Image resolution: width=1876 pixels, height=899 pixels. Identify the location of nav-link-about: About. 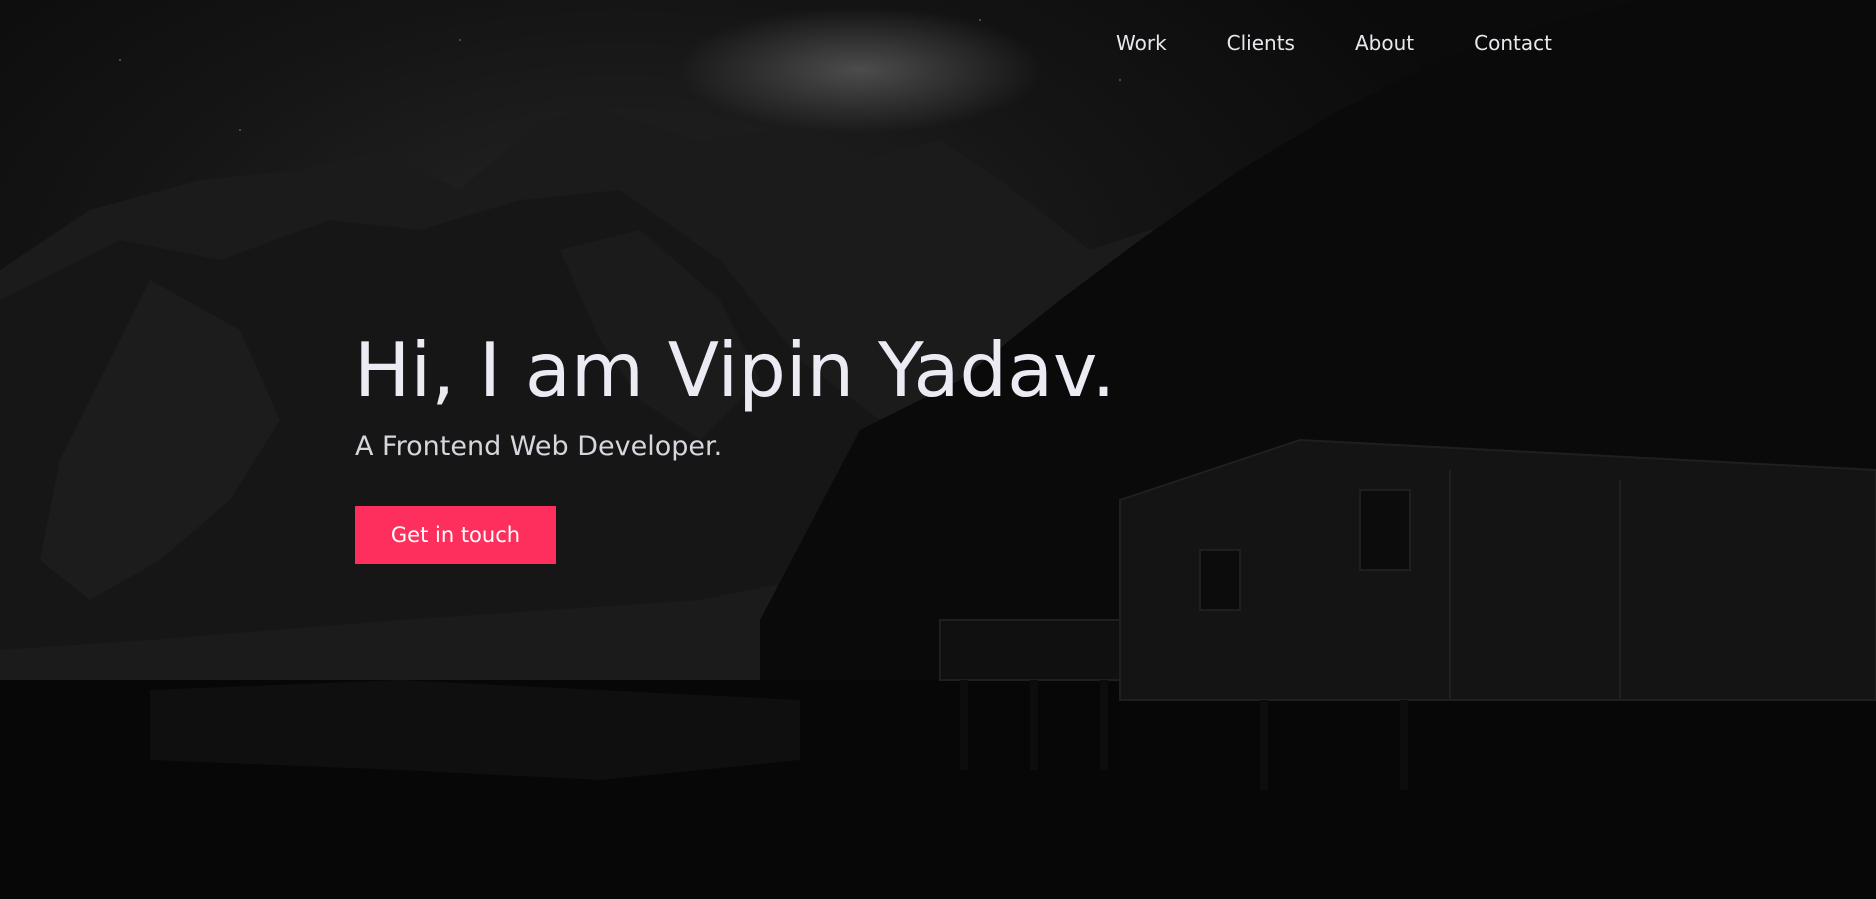
(1384, 43).